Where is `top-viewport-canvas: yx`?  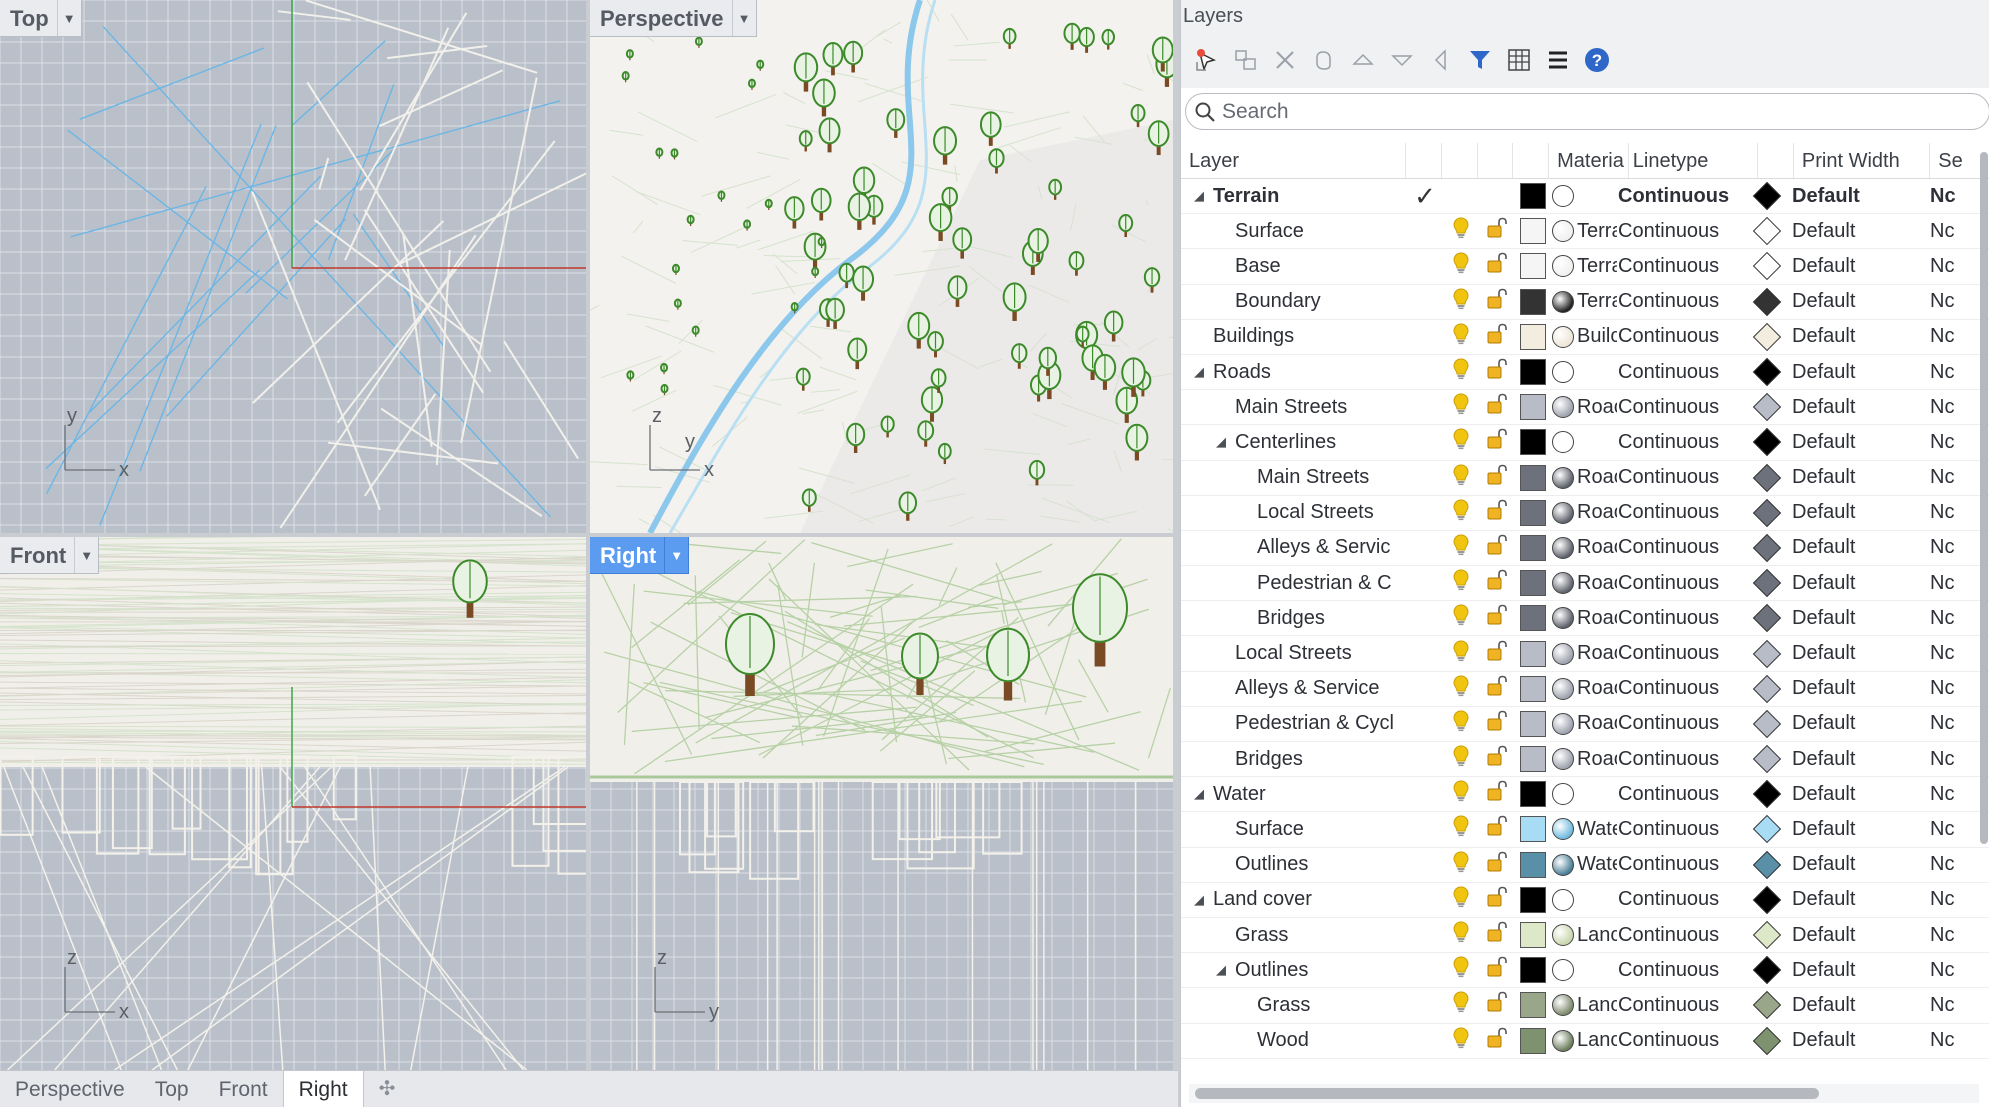
top-viewport-canvas: yx is located at coordinates (293, 266).